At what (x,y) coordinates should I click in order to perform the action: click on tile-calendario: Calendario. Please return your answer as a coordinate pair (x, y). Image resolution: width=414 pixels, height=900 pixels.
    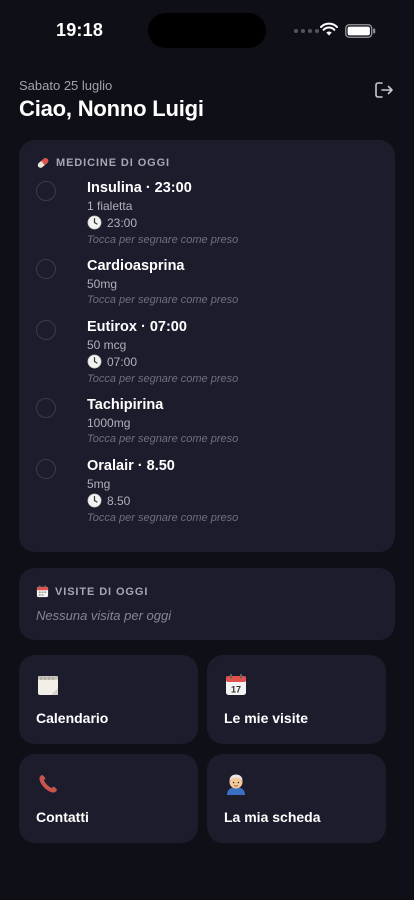
    Looking at the image, I should click on (108, 699).